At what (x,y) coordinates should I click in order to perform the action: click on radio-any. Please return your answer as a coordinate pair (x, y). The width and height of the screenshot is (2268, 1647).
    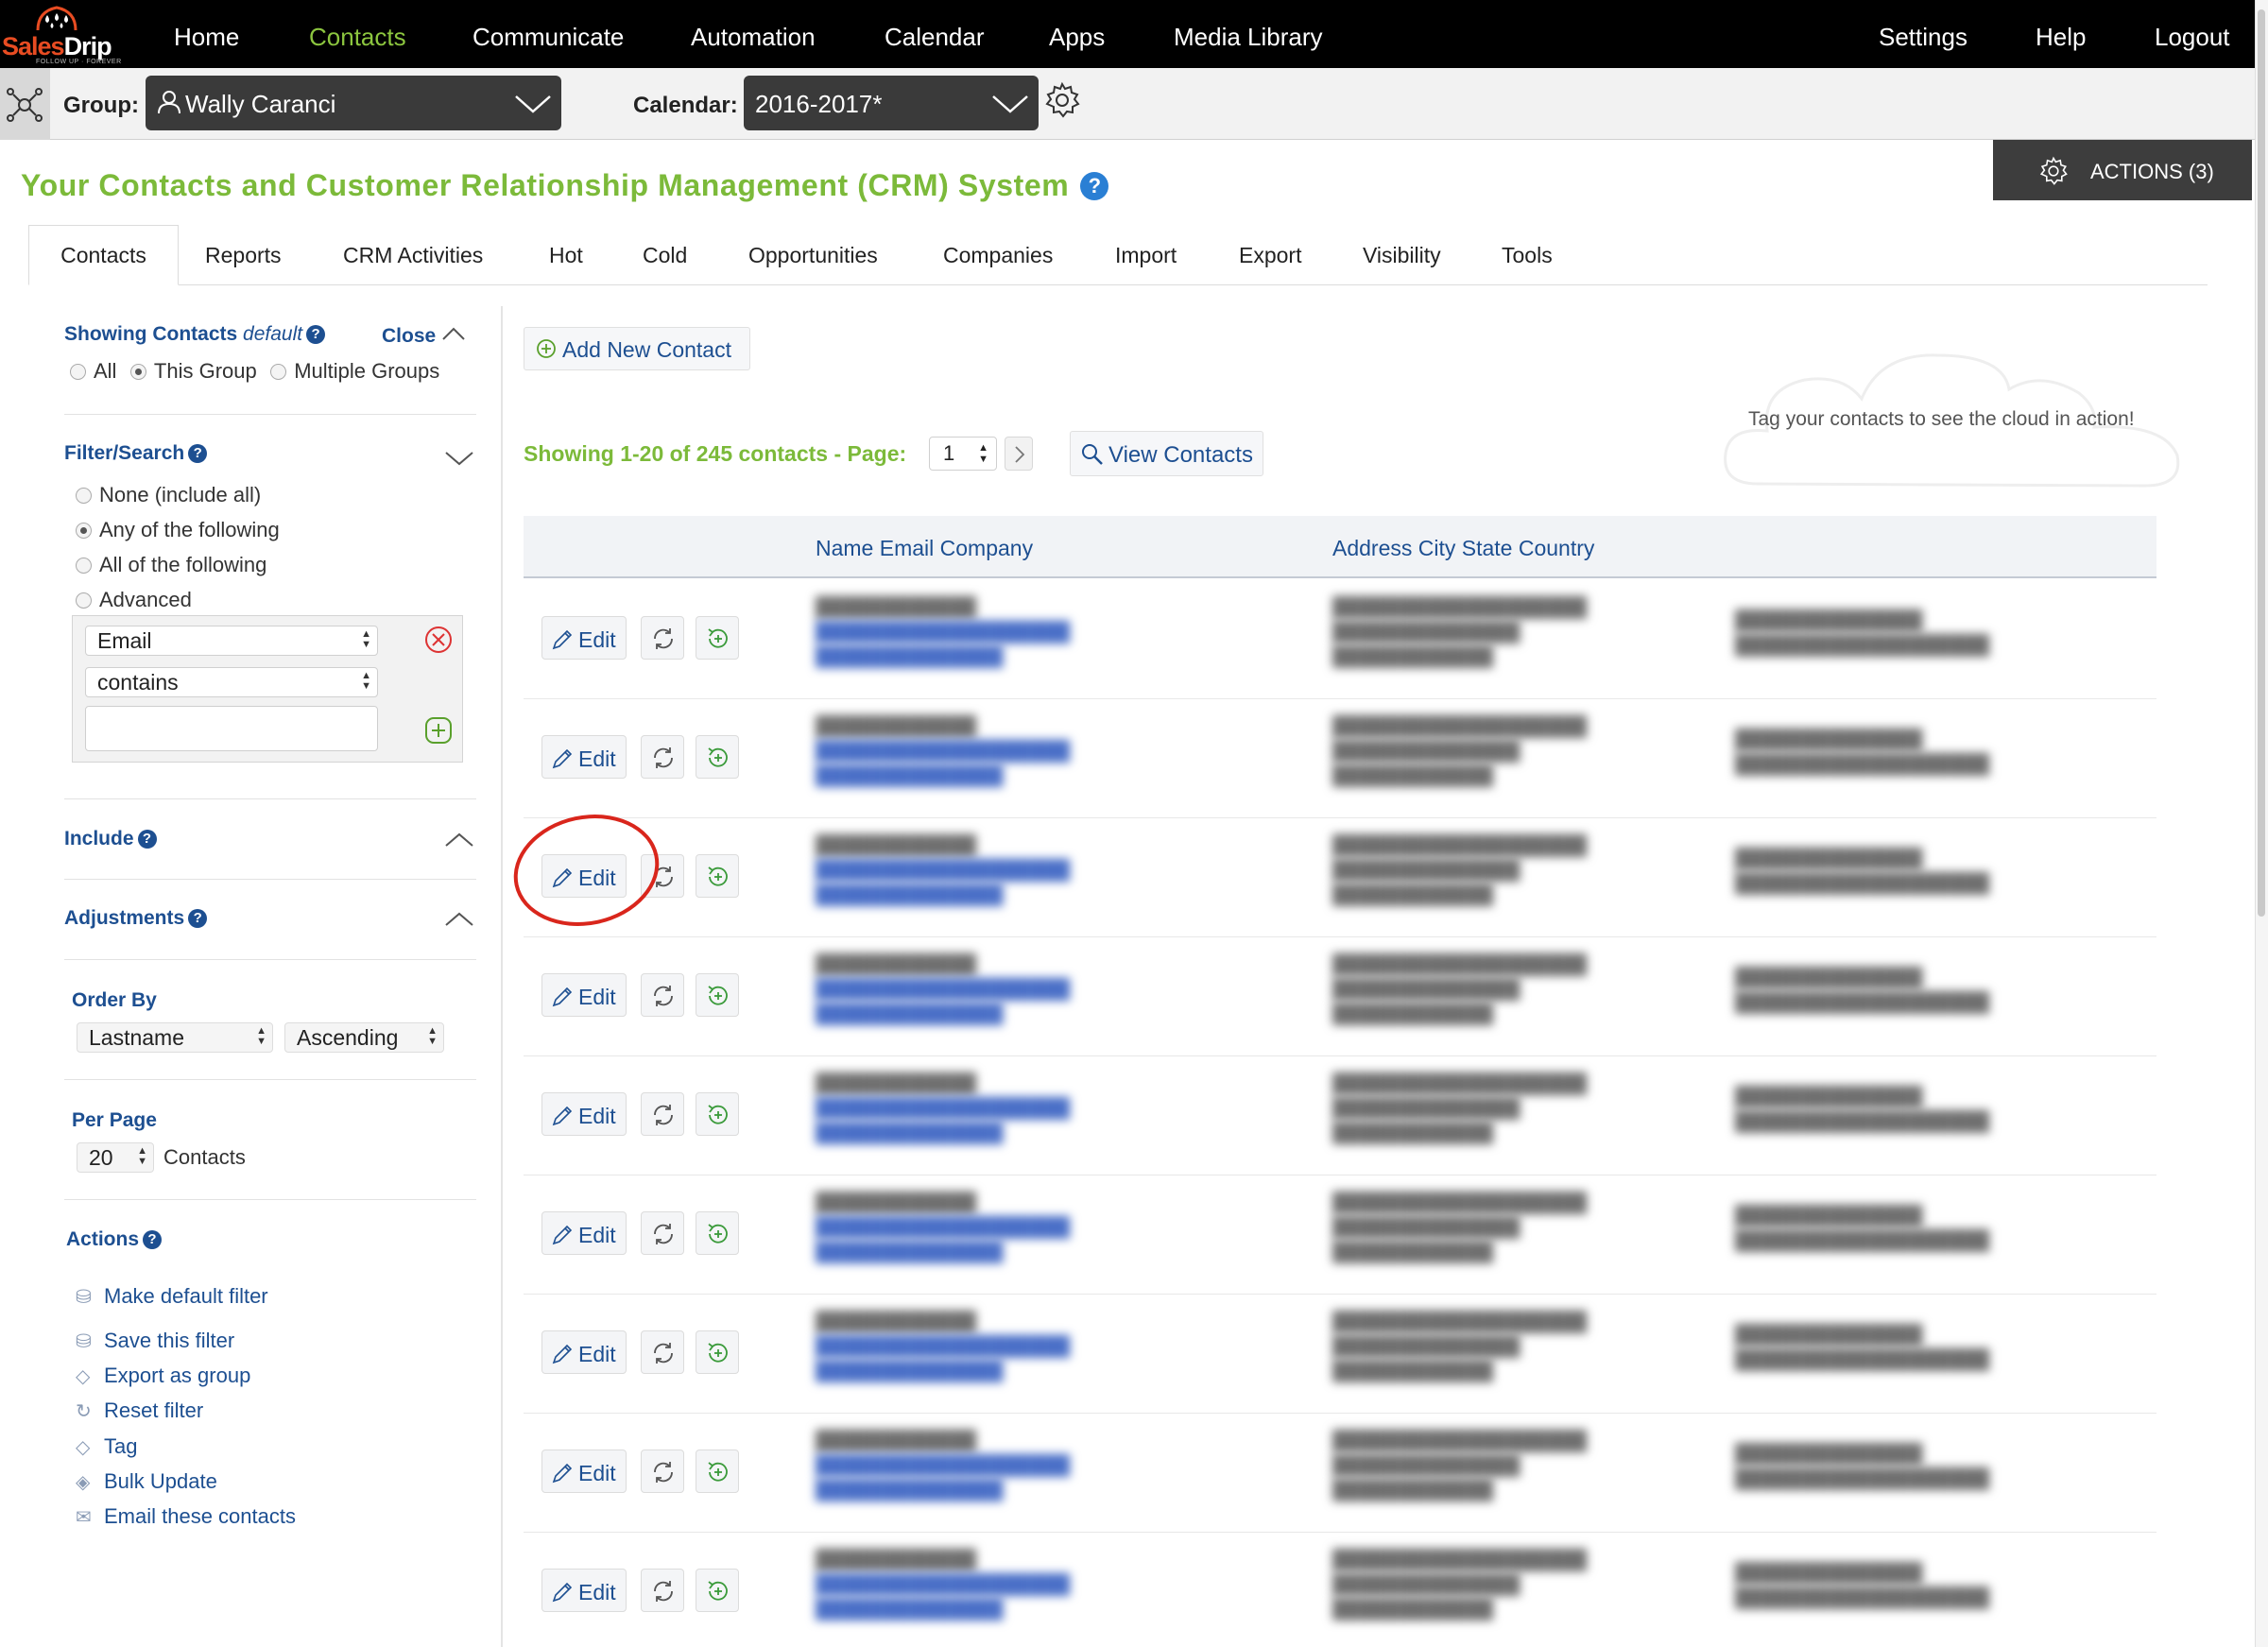
    Looking at the image, I should click on (84, 531).